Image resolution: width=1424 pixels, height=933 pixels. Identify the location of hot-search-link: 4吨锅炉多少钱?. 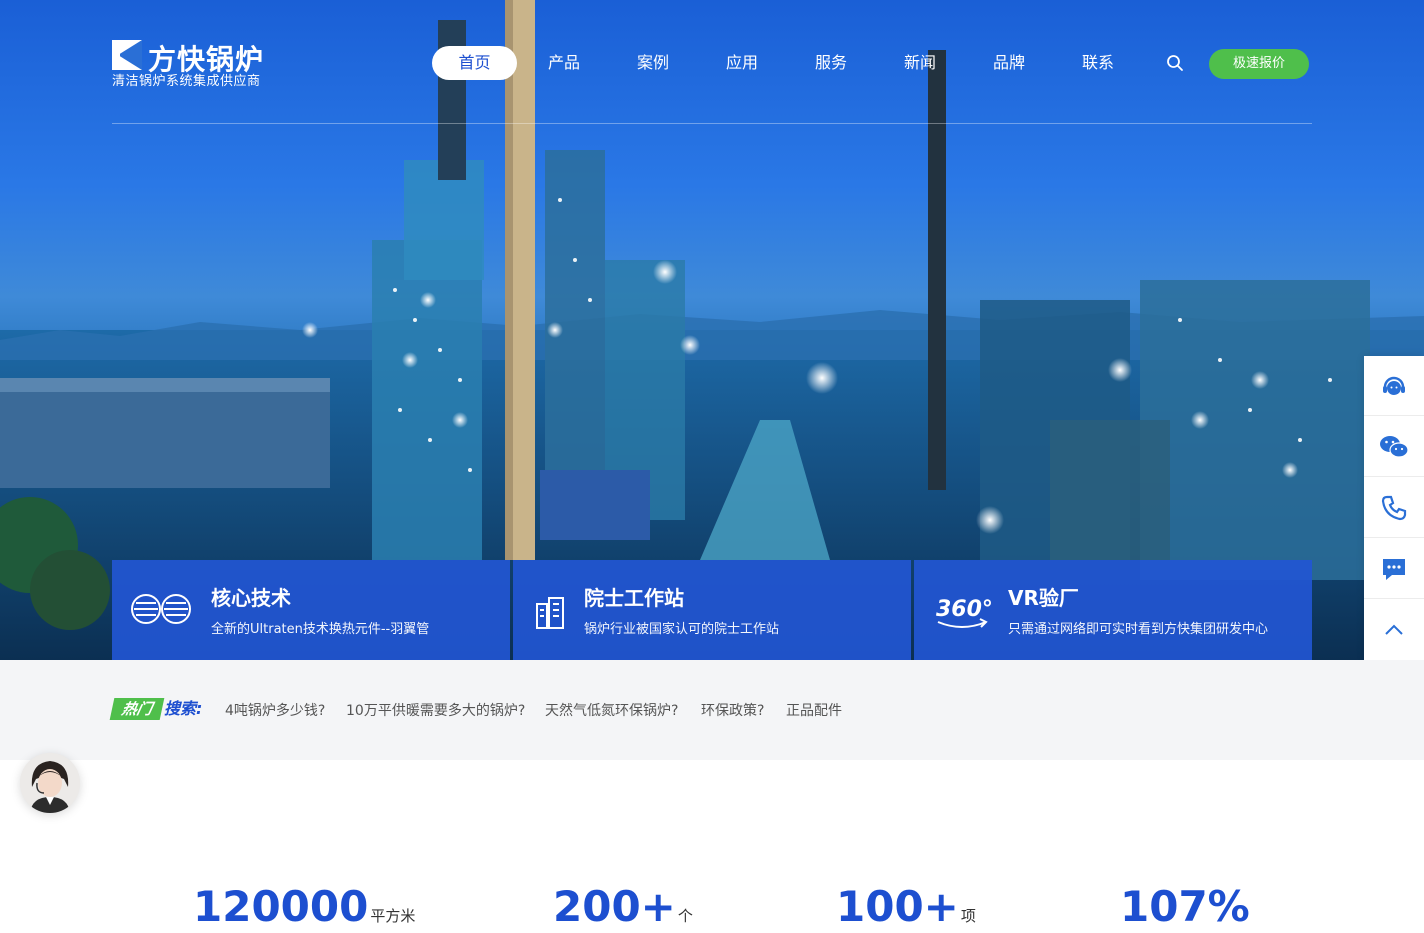
(275, 710).